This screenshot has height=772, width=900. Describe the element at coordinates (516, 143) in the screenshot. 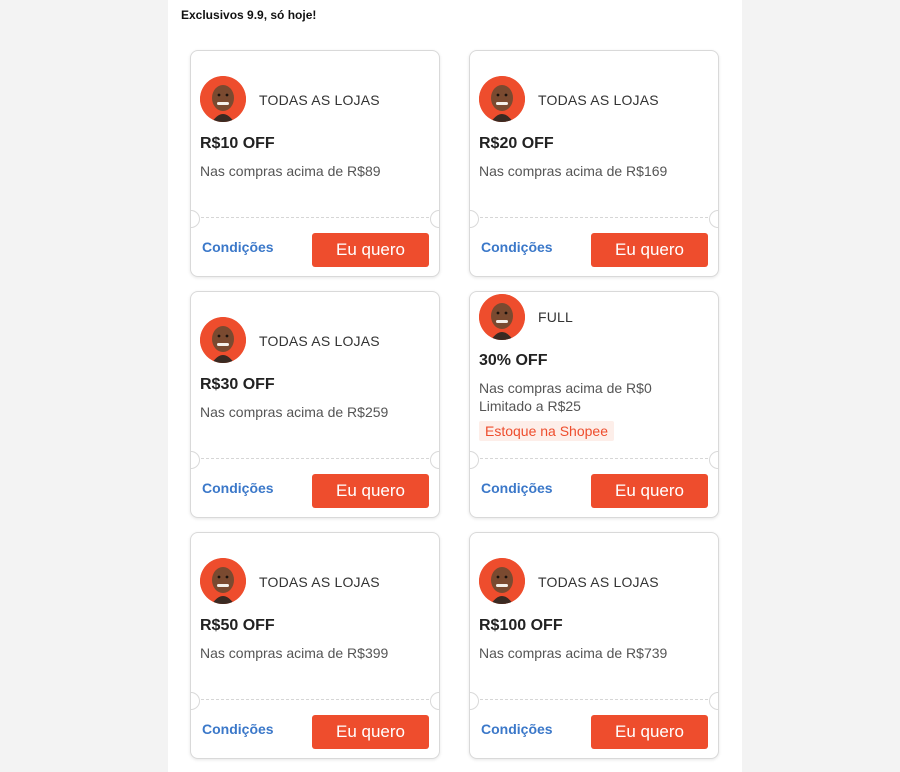

I see `discount-amount: R$20 OFF` at that location.